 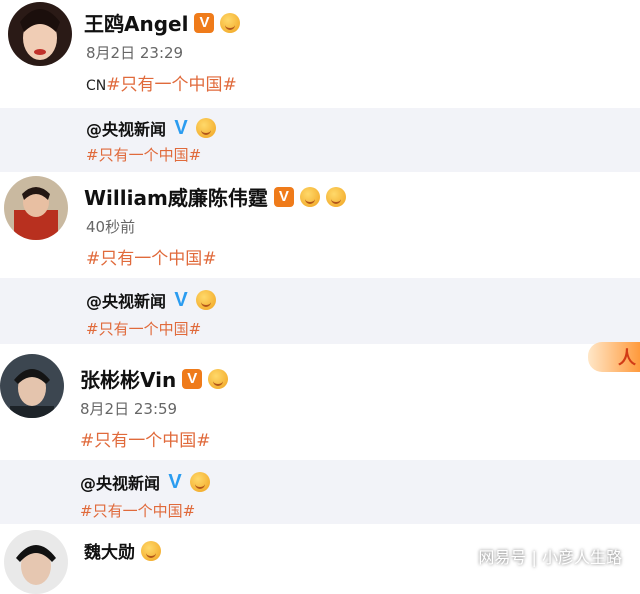 I want to click on post-hashtag-row: CN#只有一个中国#, so click(x=161, y=82).